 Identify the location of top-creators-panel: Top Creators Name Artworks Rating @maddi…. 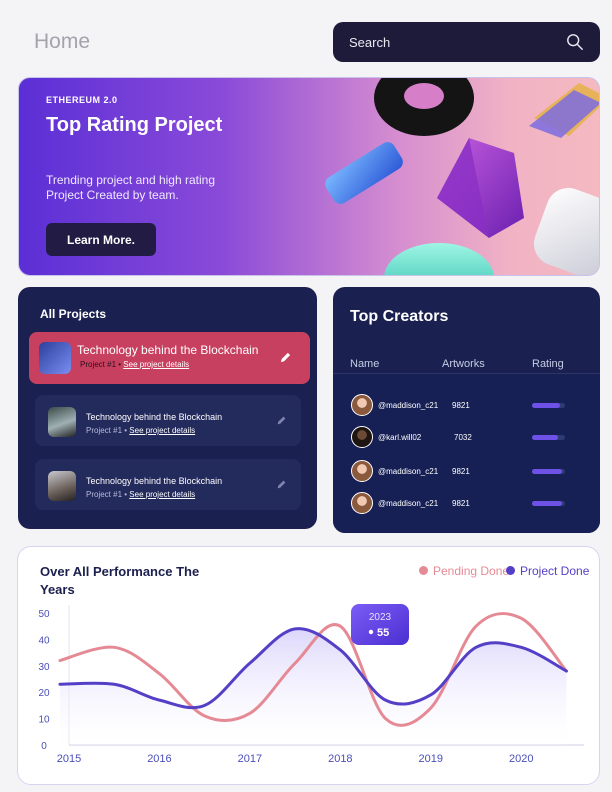
(466, 410).